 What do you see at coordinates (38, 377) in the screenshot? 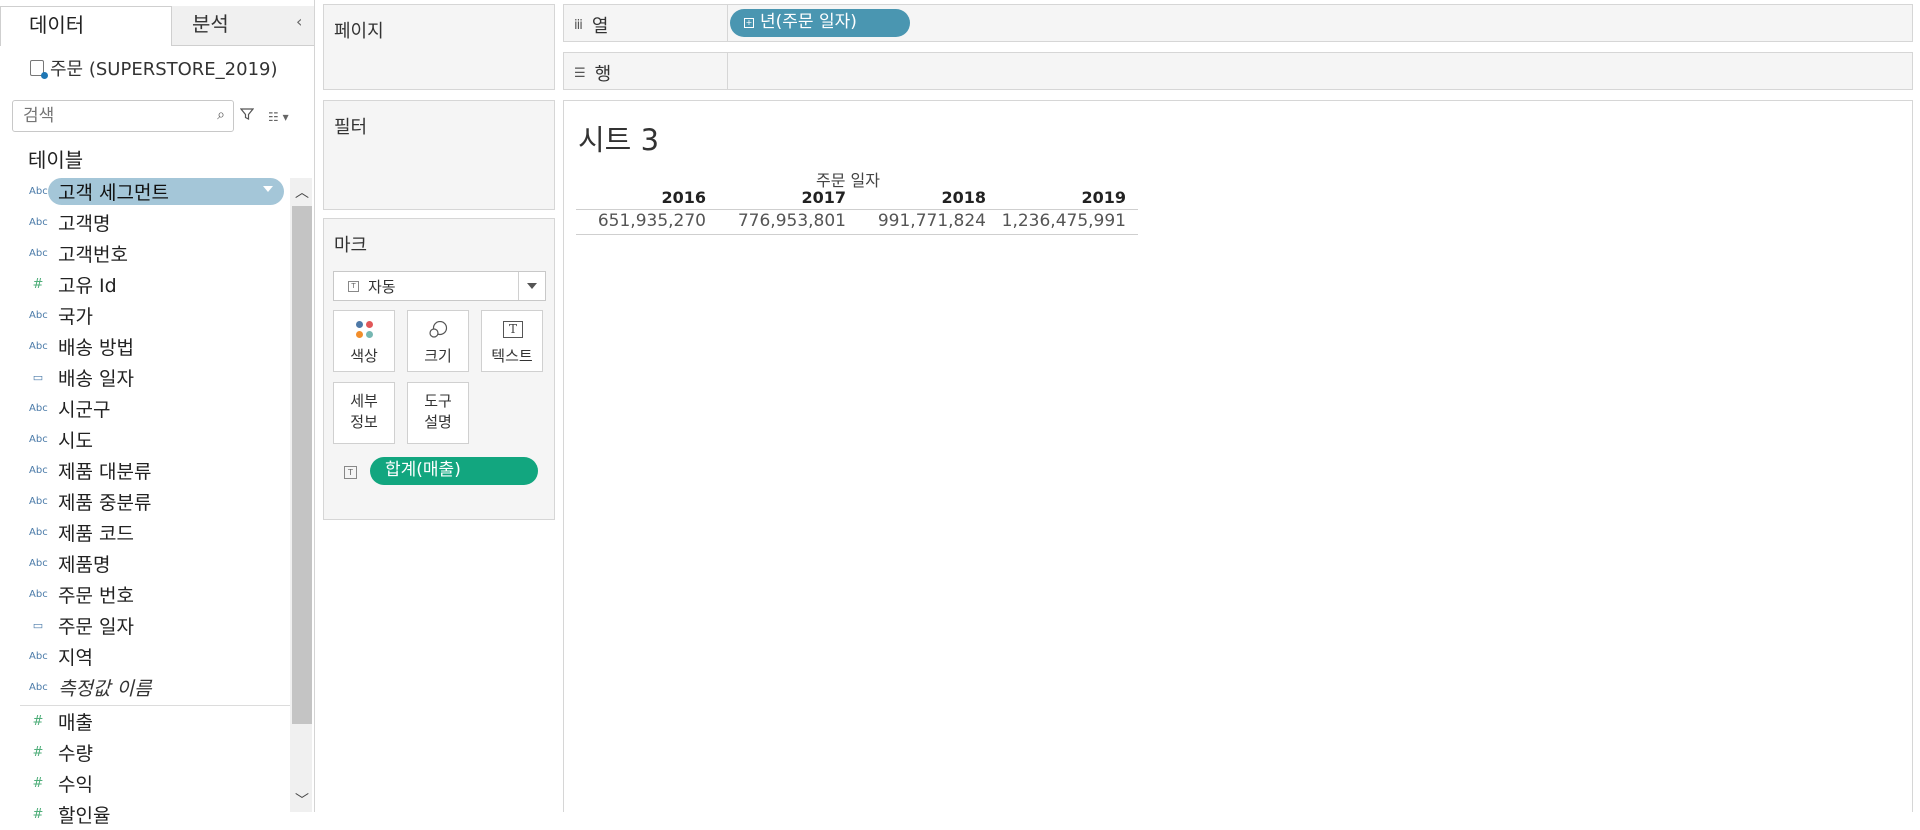
I see `date-type-icon: ▭` at bounding box center [38, 377].